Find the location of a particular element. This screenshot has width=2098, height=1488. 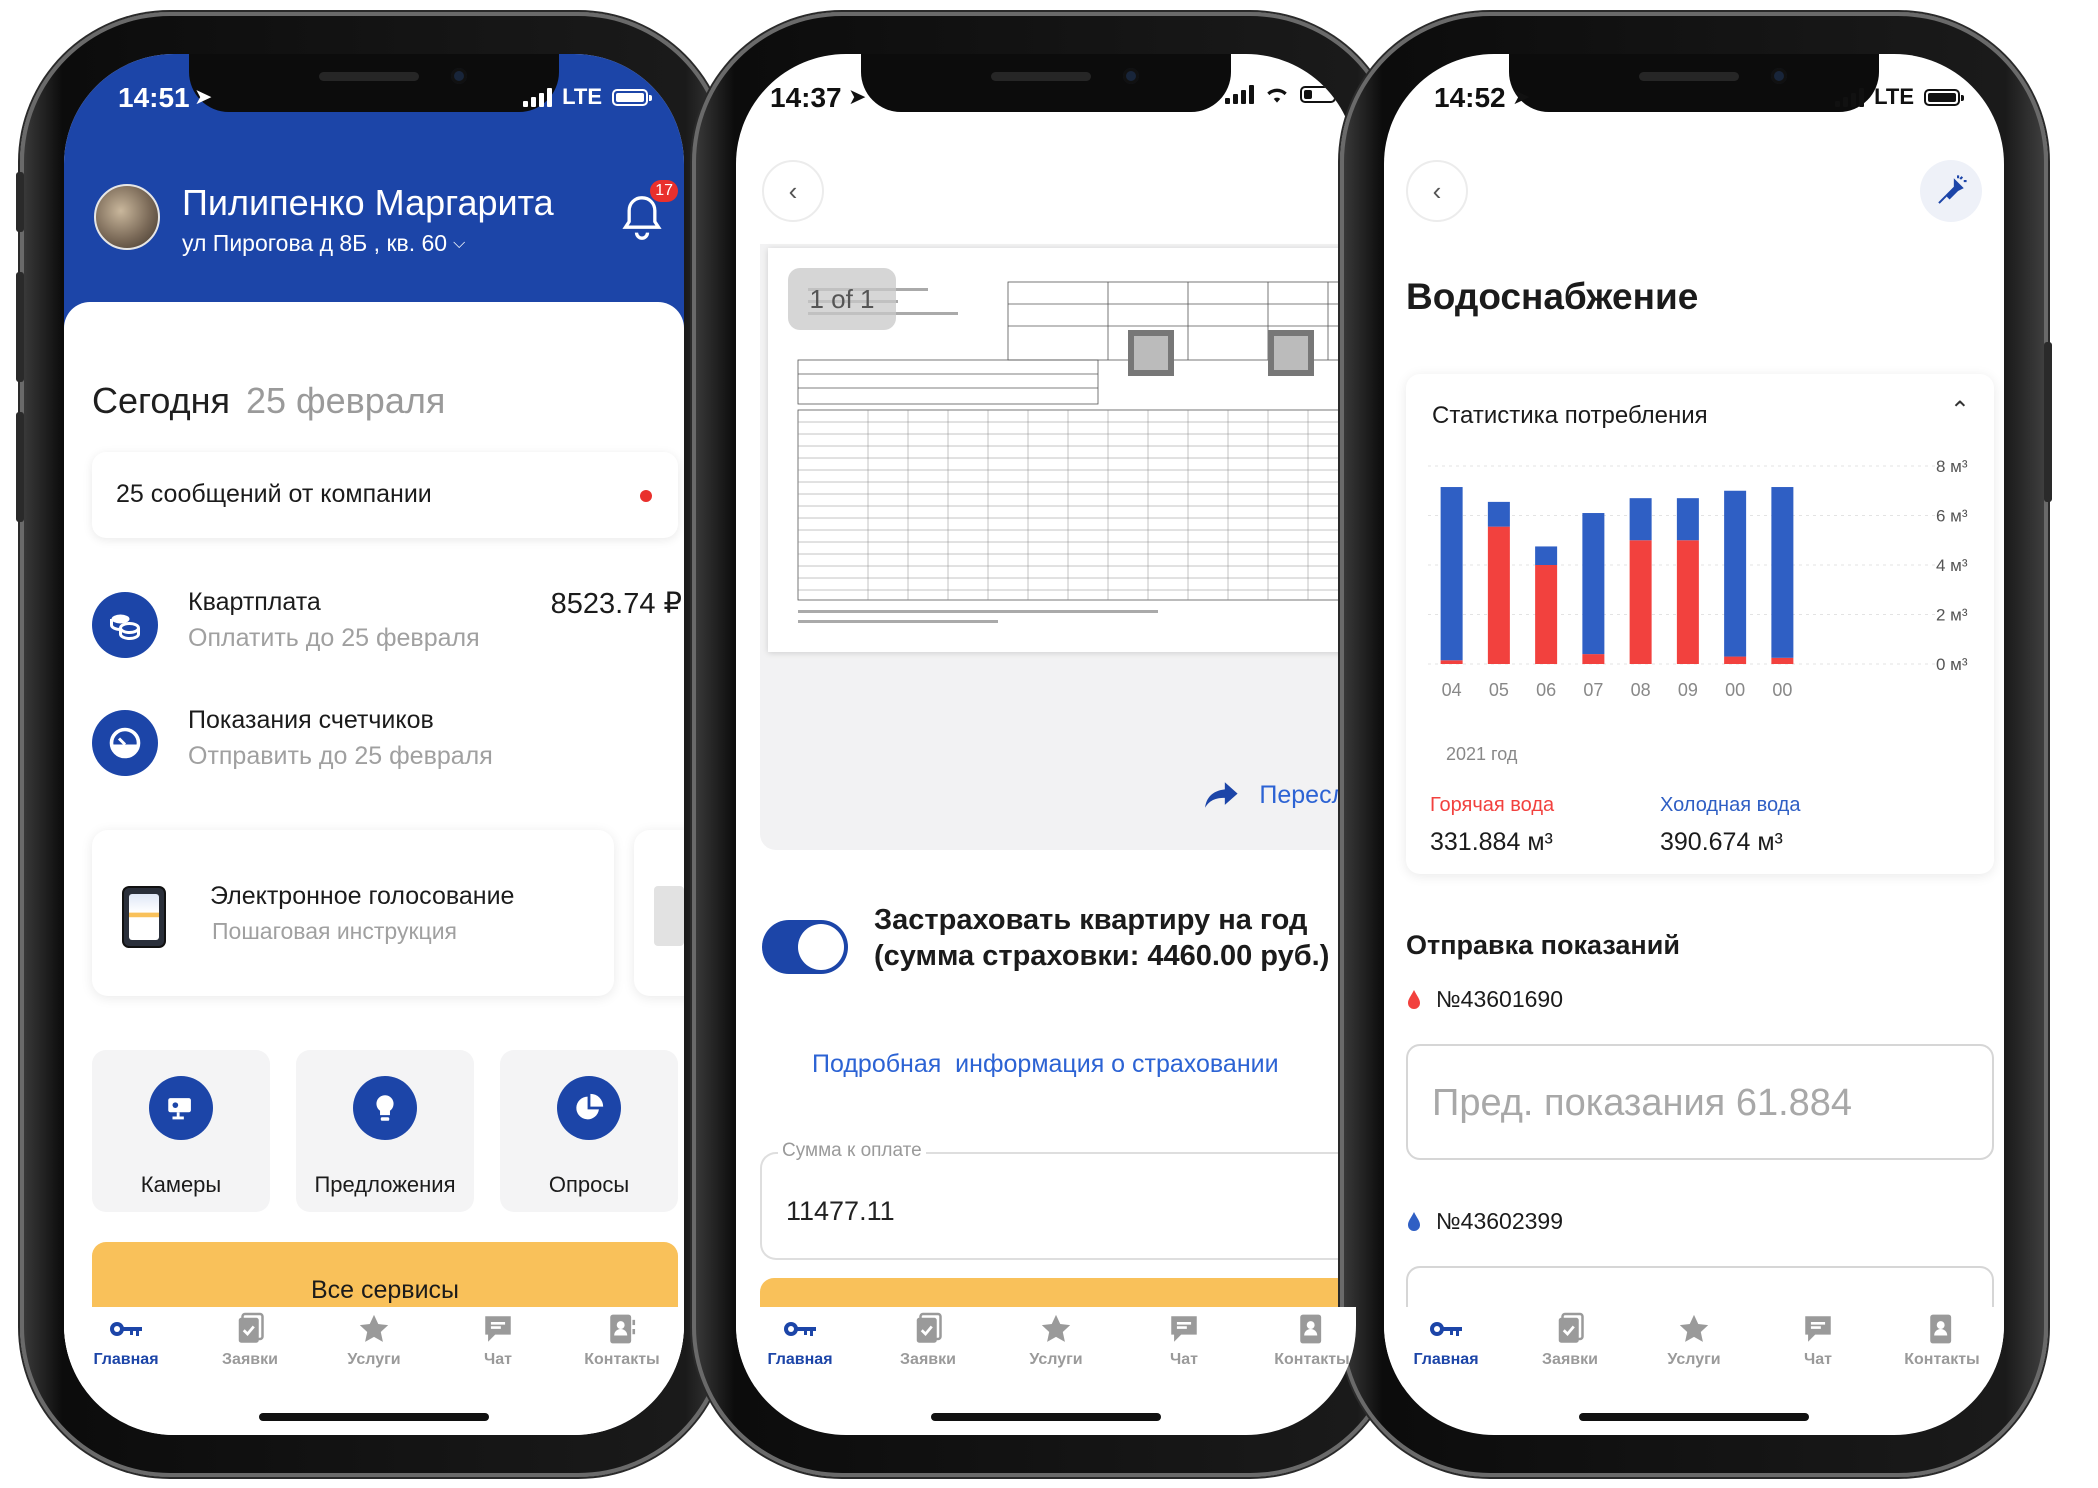

rent-amount: 8523.74 ₽ is located at coordinates (616, 604).